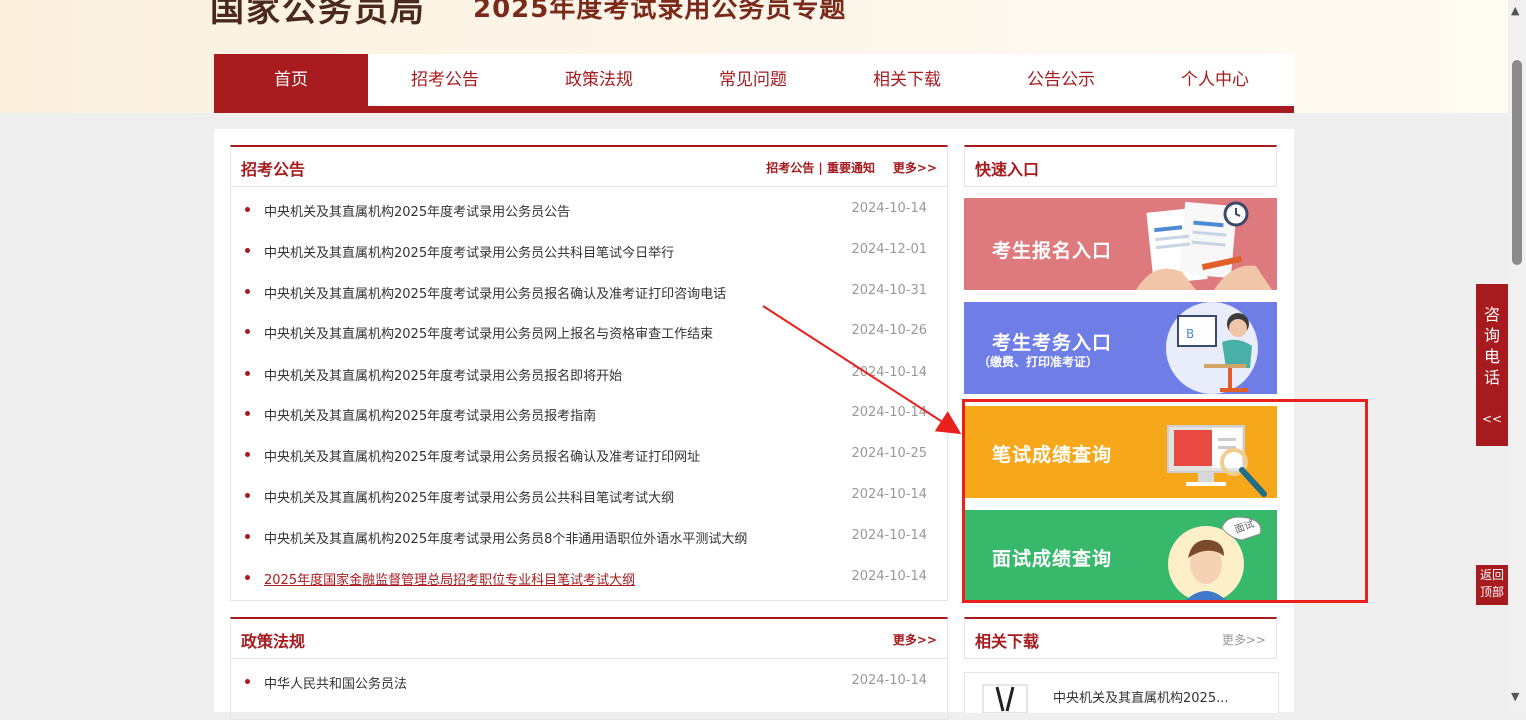 The image size is (1526, 720). Describe the element at coordinates (584, 210) in the screenshot. I see `list-item: 中央机关及其直属机构2025年度考试录用公务员公告 2024-10-14` at that location.